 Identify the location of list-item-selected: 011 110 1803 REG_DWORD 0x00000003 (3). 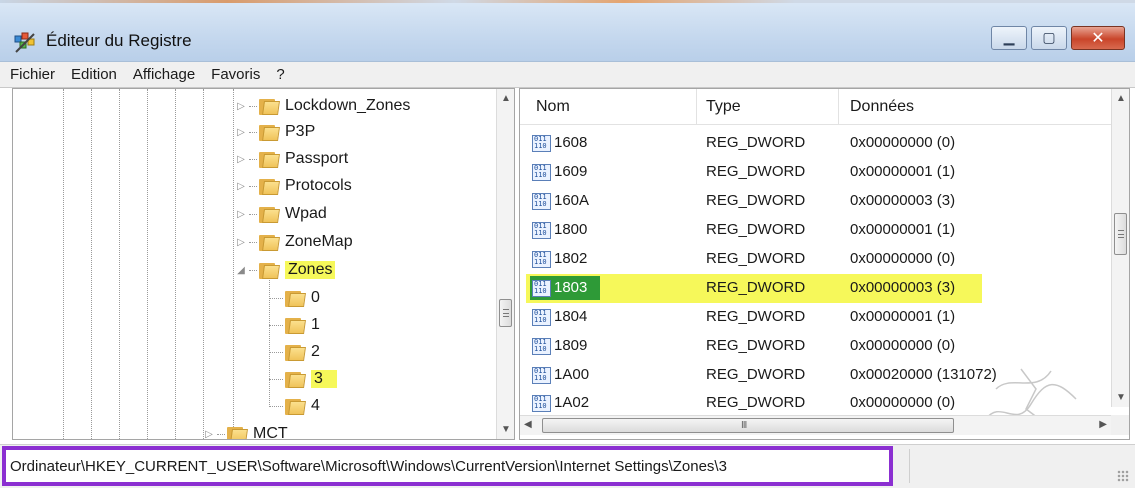
(816, 288).